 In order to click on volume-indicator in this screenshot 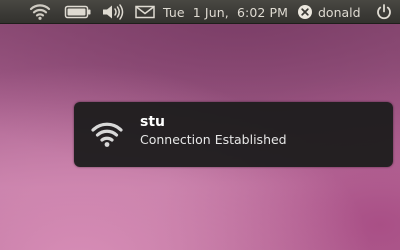, I will do `click(113, 12)`.